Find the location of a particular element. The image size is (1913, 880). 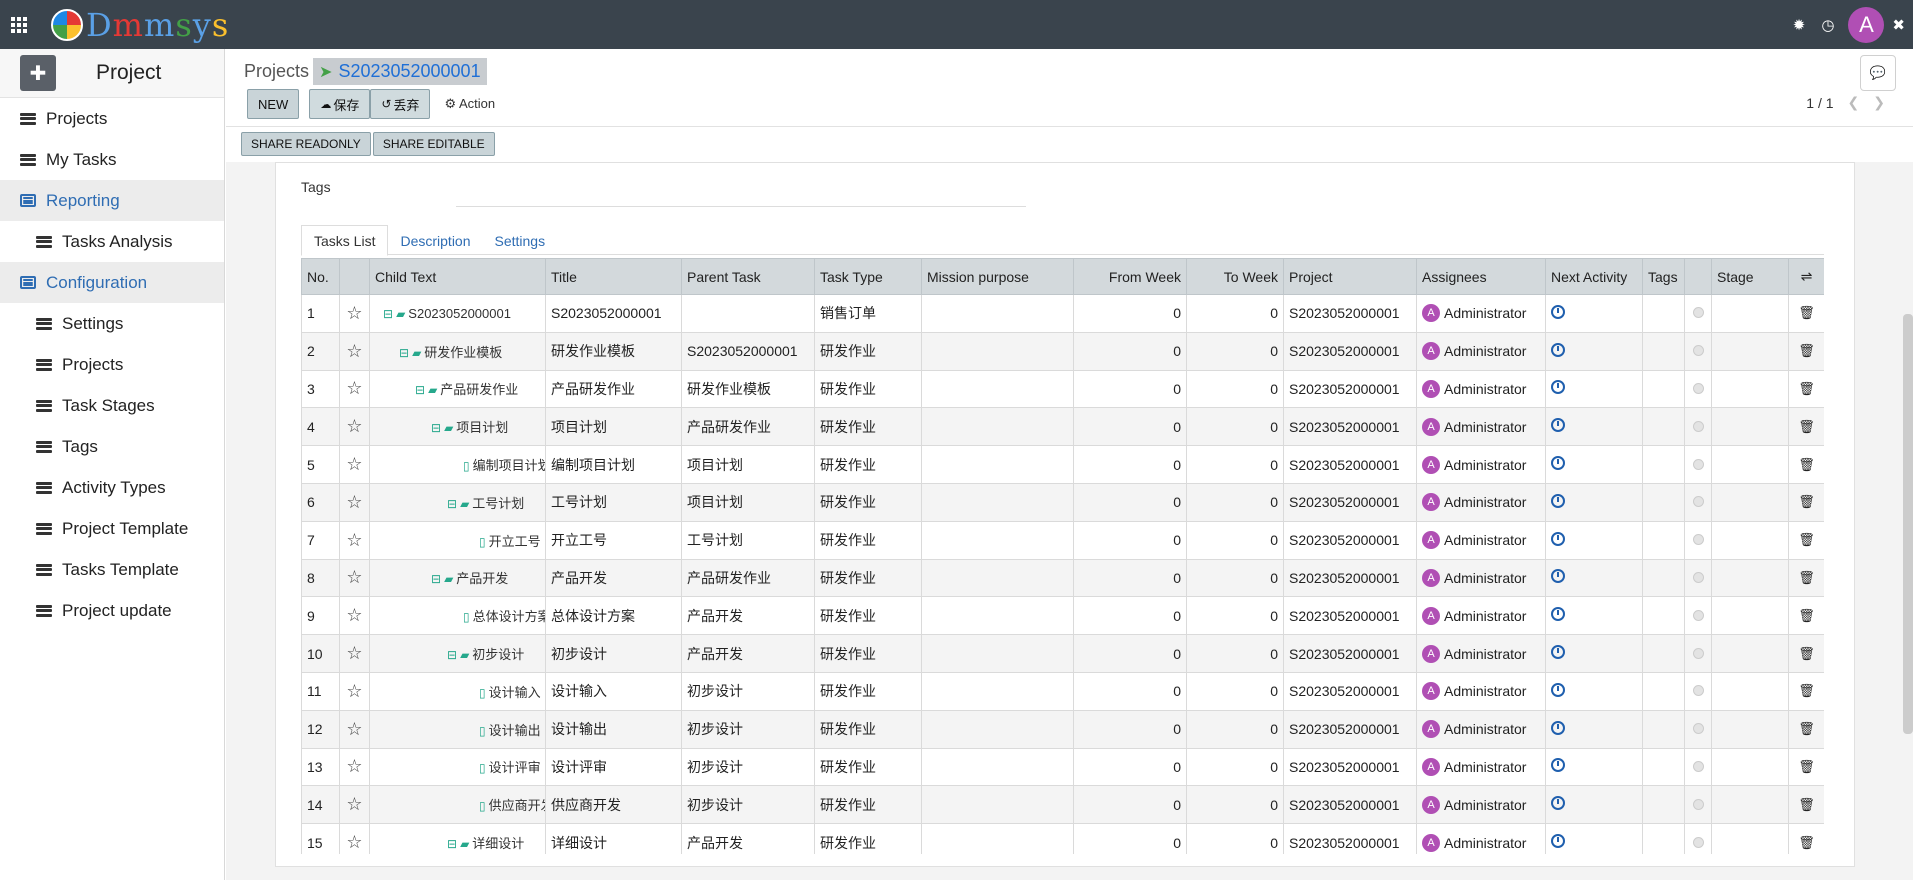

cell-title: 详细设计 is located at coordinates (613, 838).